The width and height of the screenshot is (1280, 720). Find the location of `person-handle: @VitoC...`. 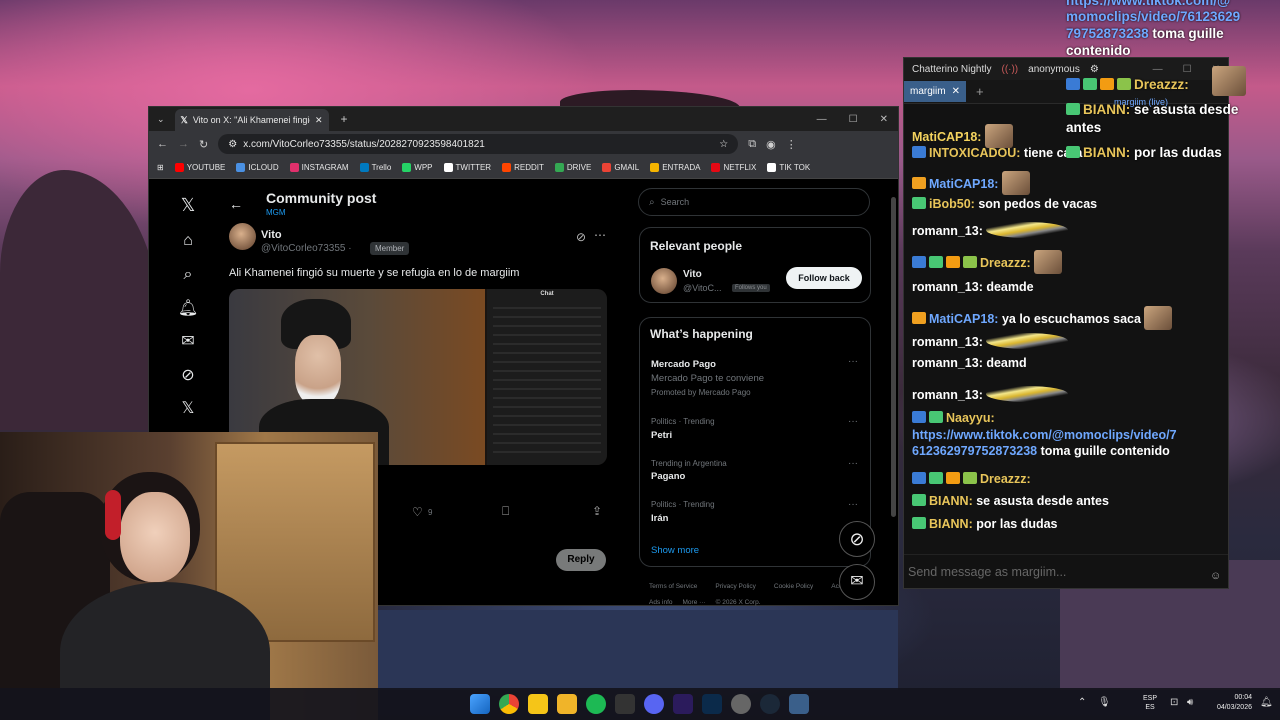

person-handle: @VitoC... is located at coordinates (702, 288).